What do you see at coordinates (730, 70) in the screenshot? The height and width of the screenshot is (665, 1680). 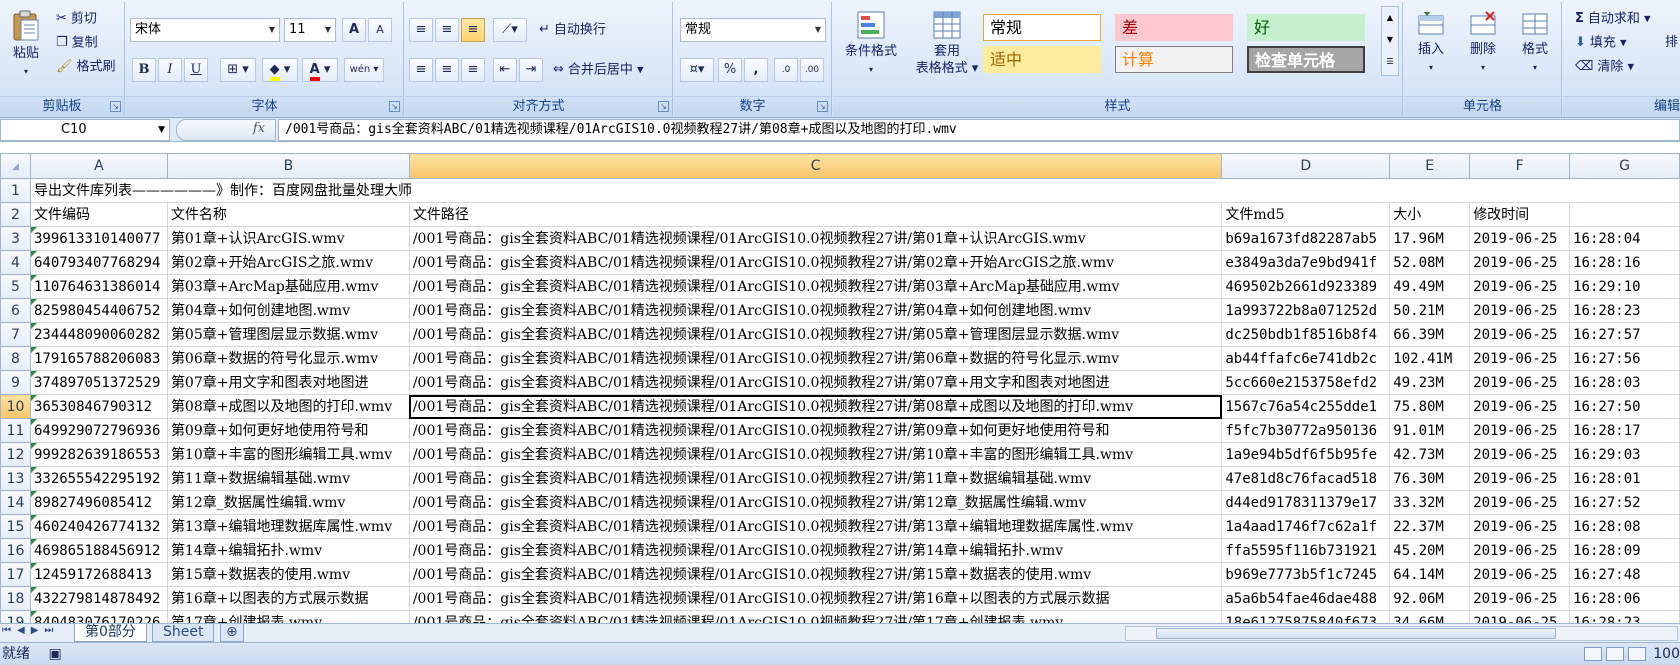 I see `percent-button: %` at bounding box center [730, 70].